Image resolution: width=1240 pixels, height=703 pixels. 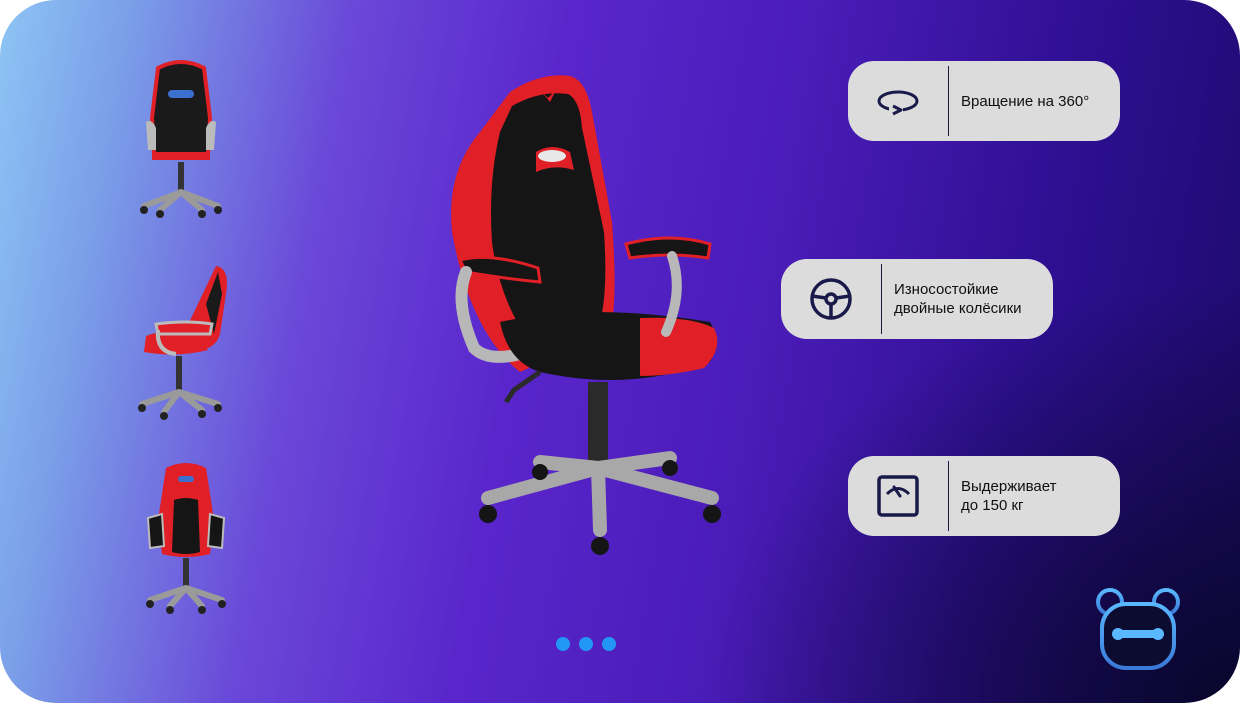 I want to click on feature-capacity: Выдерживает до 150 кг, so click(x=984, y=496).